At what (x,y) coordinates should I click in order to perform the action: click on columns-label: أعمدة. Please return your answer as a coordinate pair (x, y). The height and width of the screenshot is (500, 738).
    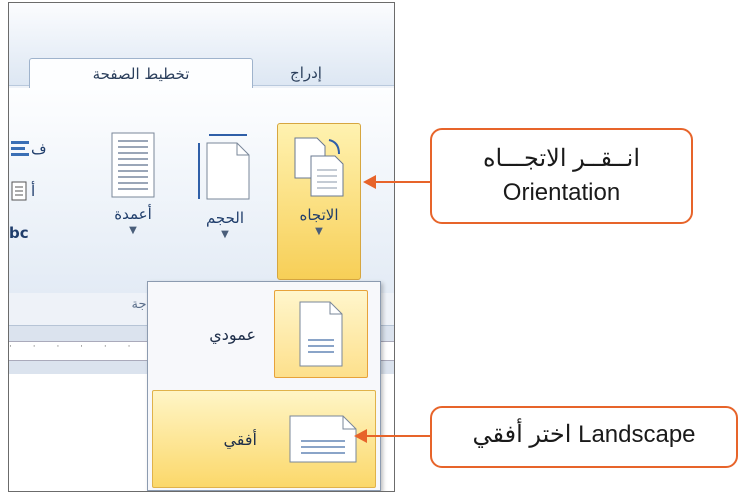
    Looking at the image, I should click on (133, 214).